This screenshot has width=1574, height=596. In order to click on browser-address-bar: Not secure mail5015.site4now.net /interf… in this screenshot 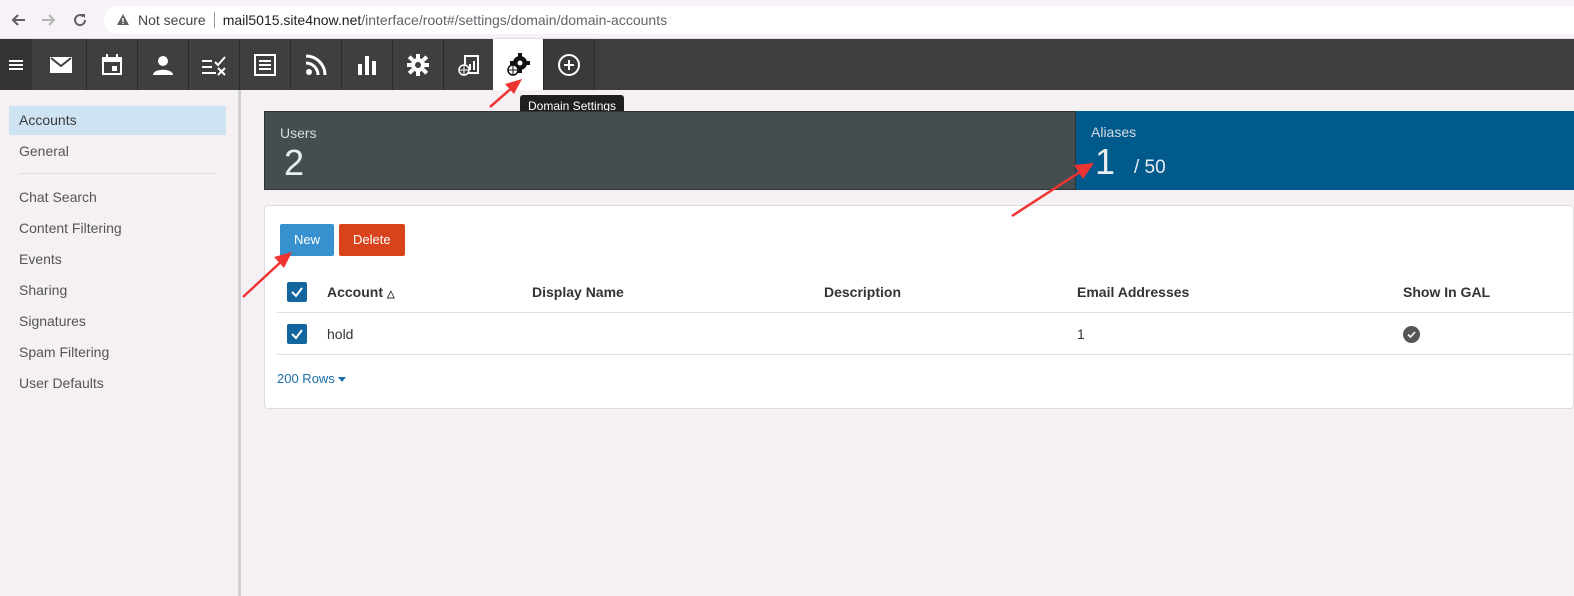, I will do `click(787, 19)`.